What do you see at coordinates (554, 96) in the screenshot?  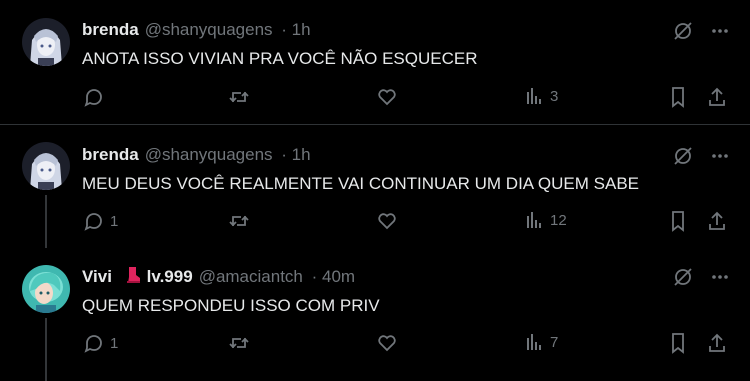 I see `views-count: 3` at bounding box center [554, 96].